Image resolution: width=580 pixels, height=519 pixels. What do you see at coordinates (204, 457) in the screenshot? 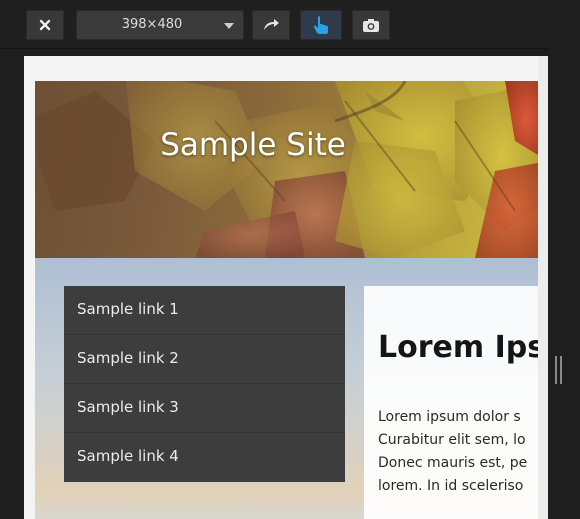
I see `nav-link-4: Sample link 4` at bounding box center [204, 457].